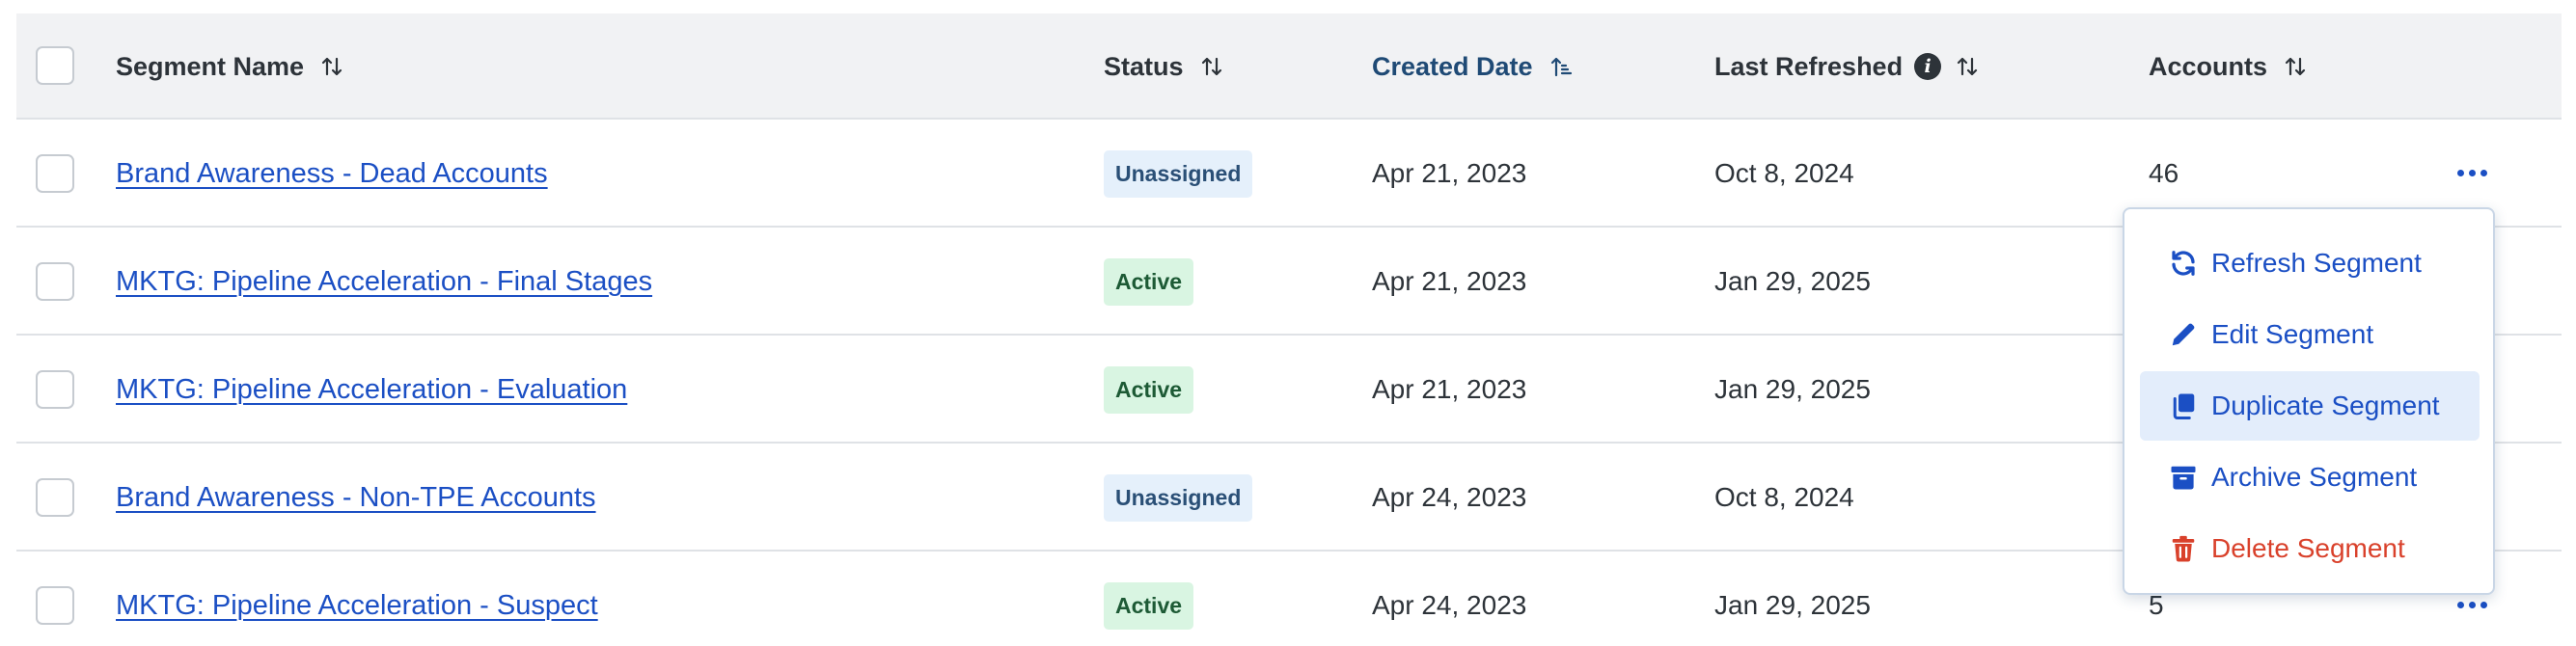  What do you see at coordinates (2292, 334) in the screenshot?
I see `menu-item-label: Edit Segment` at bounding box center [2292, 334].